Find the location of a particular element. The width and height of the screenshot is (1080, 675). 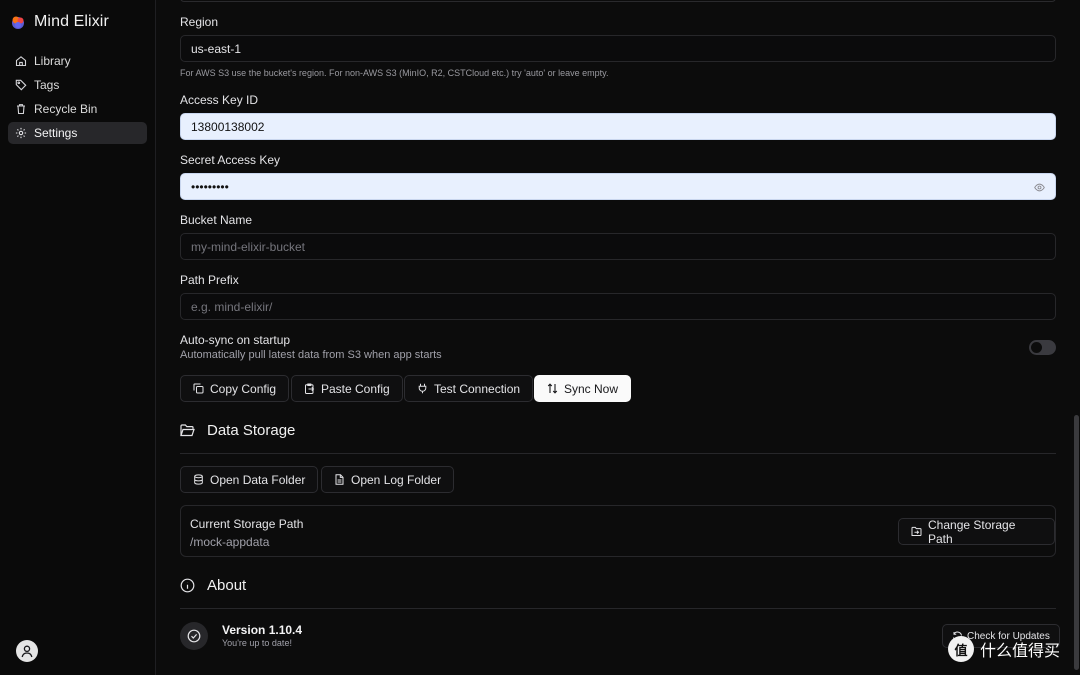

watermark-text: 什么值得买 is located at coordinates (1020, 650).